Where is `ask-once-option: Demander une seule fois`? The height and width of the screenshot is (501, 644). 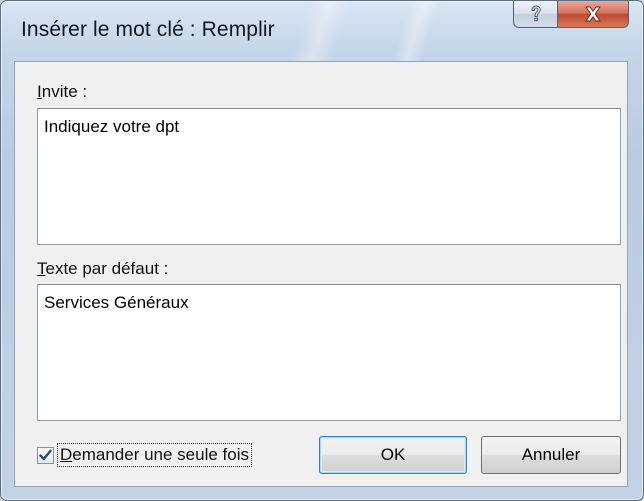
ask-once-option: Demander une seule fois is located at coordinates (145, 455).